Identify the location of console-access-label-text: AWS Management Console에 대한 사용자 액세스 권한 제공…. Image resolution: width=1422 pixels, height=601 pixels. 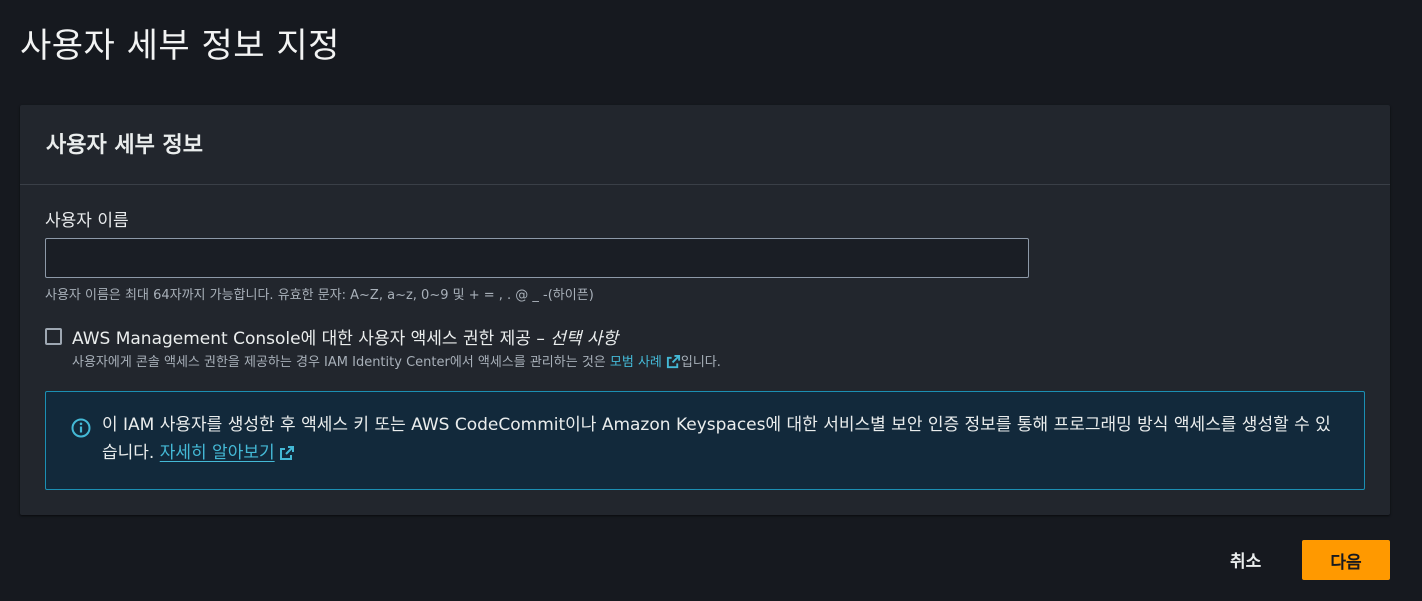
(308, 339).